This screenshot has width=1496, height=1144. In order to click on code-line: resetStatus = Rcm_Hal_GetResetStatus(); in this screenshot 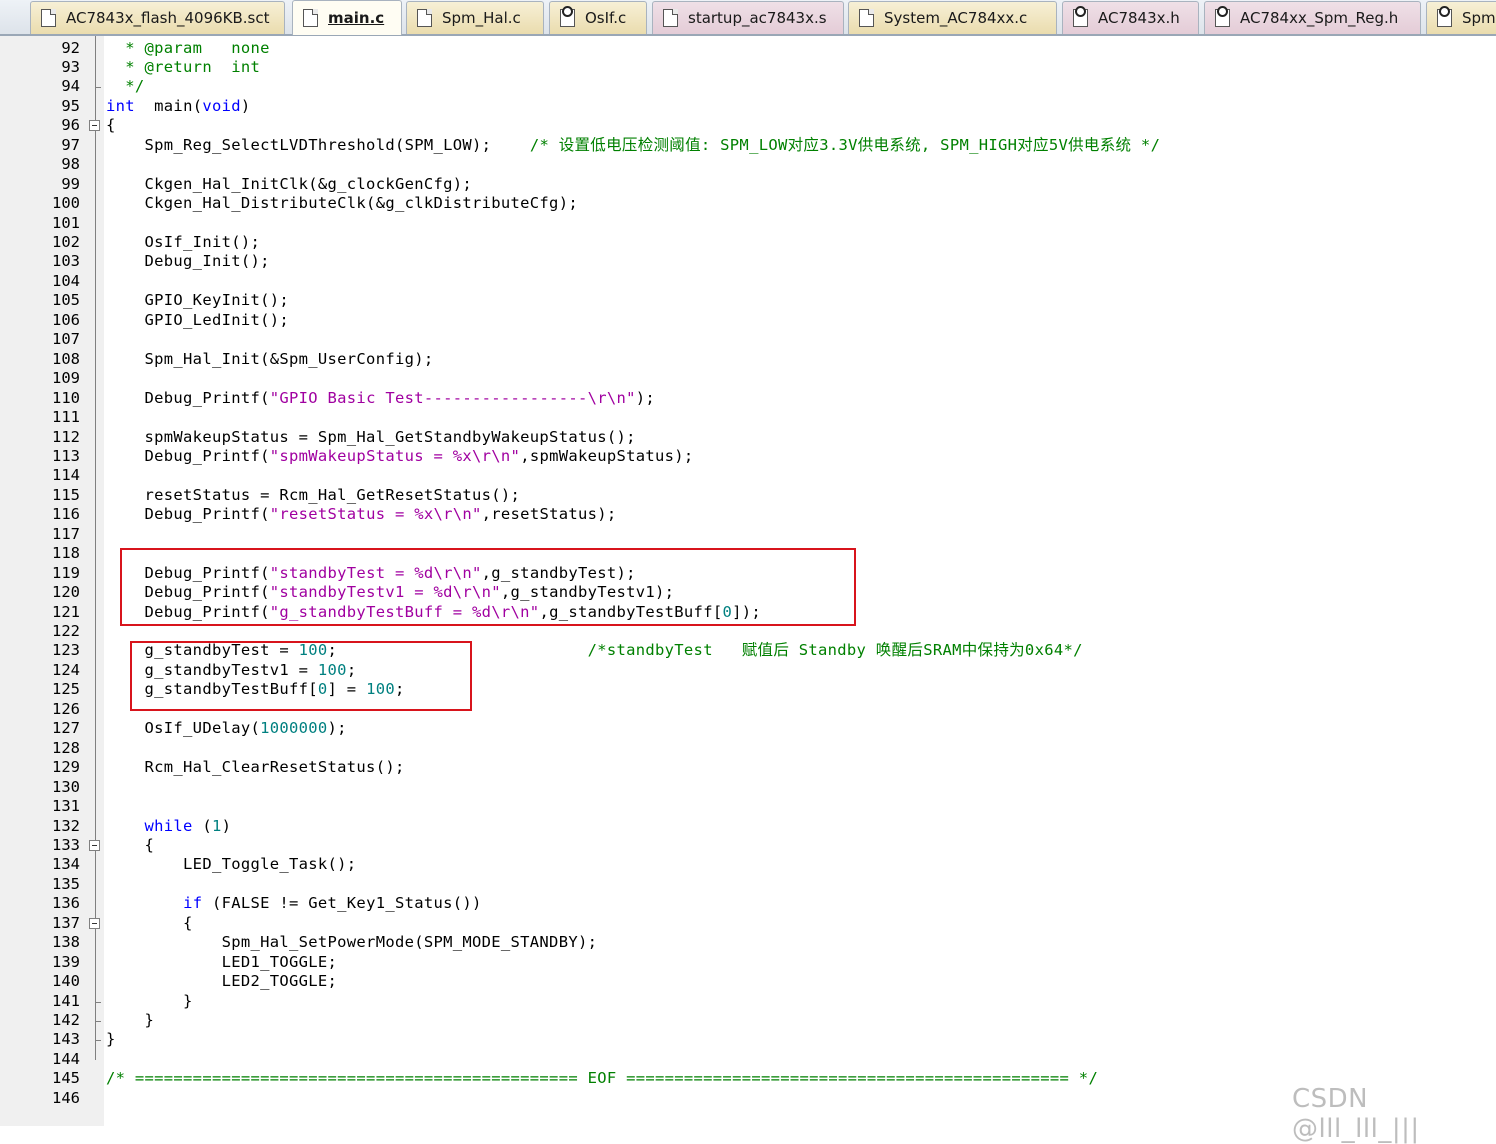, I will do `click(313, 495)`.